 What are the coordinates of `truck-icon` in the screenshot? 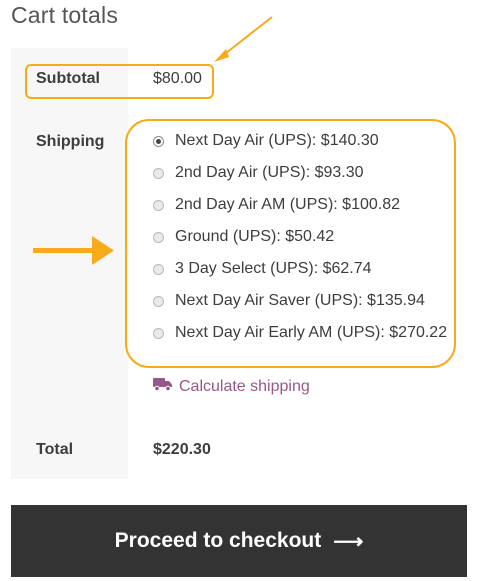 It's located at (163, 386).